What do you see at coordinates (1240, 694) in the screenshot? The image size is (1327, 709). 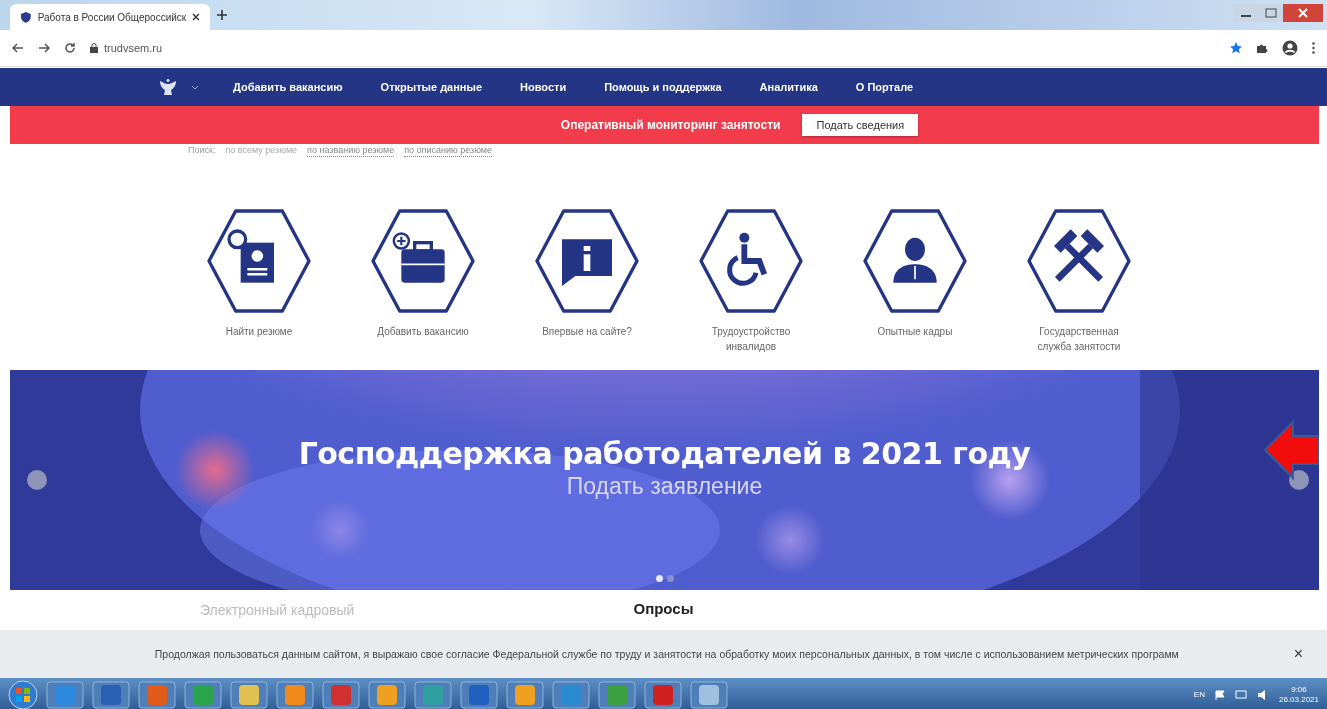 I see `network-icon` at bounding box center [1240, 694].